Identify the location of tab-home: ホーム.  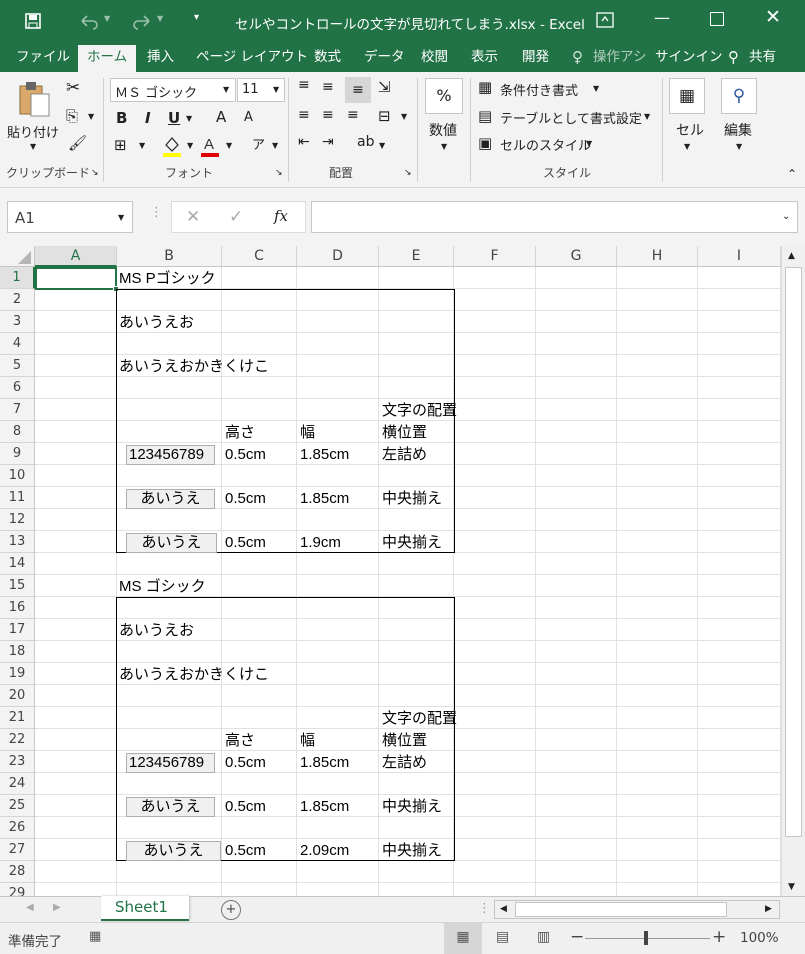
(107, 58).